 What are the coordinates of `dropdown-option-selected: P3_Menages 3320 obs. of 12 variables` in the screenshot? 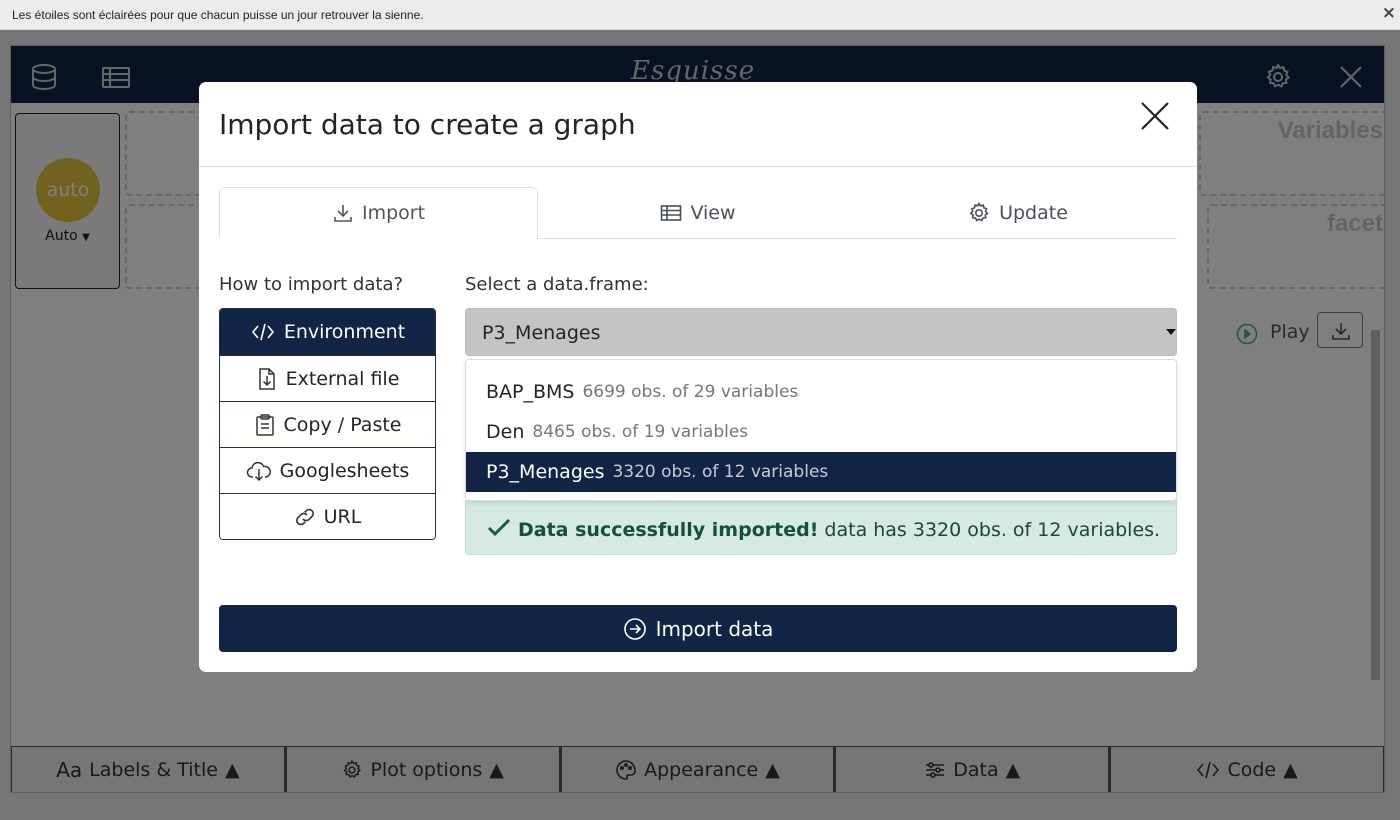 It's located at (821, 472).